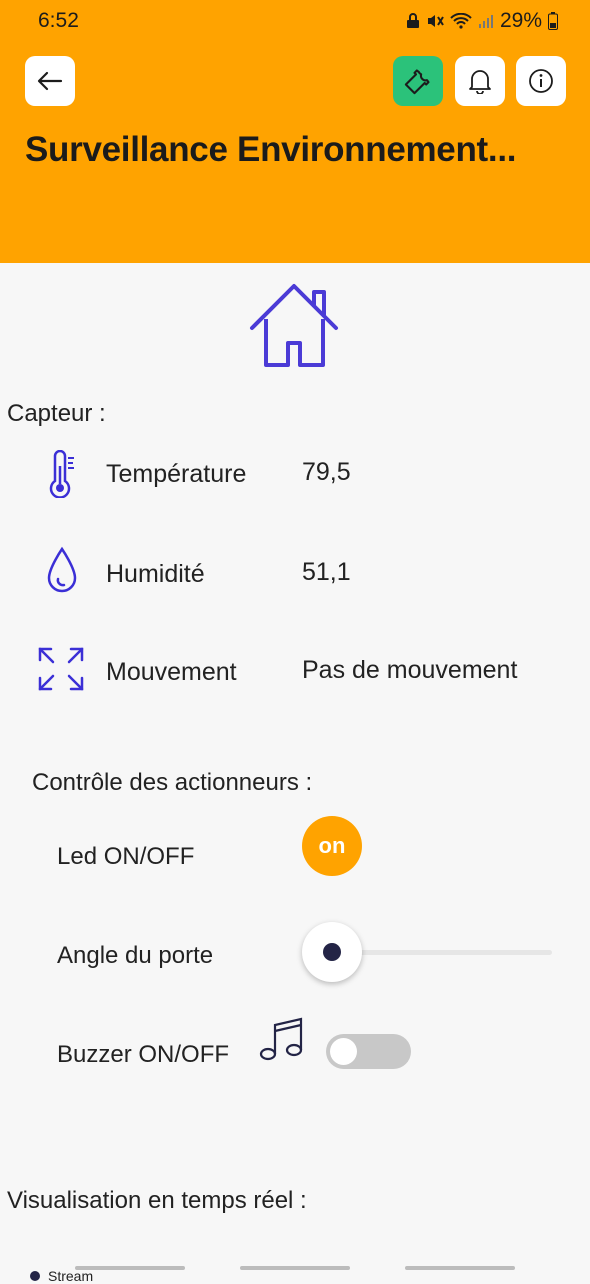  I want to click on slider-dot, so click(332, 952).